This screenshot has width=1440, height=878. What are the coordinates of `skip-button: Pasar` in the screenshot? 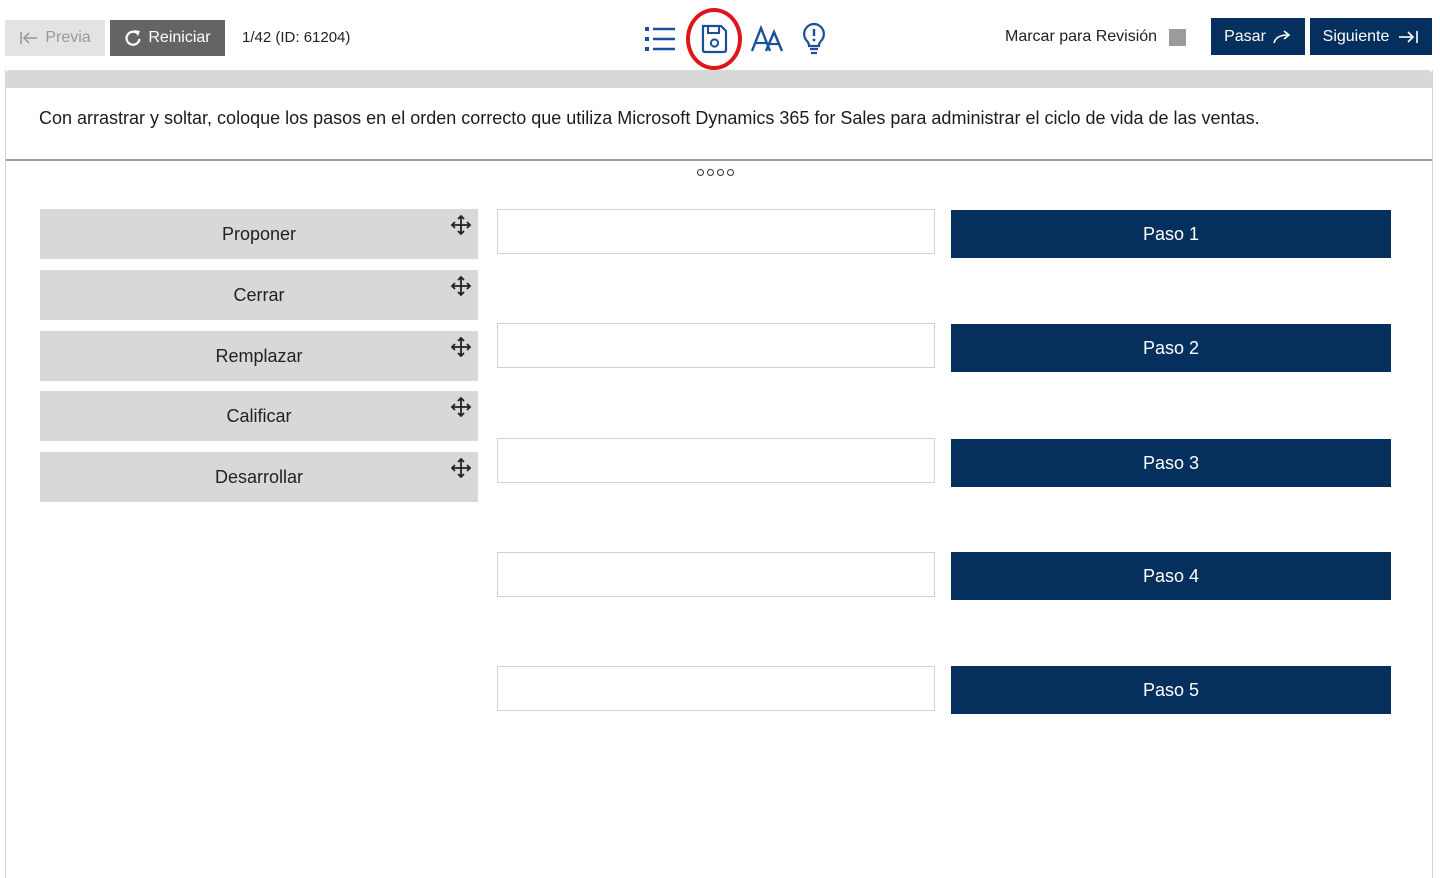 It's located at (1258, 36).